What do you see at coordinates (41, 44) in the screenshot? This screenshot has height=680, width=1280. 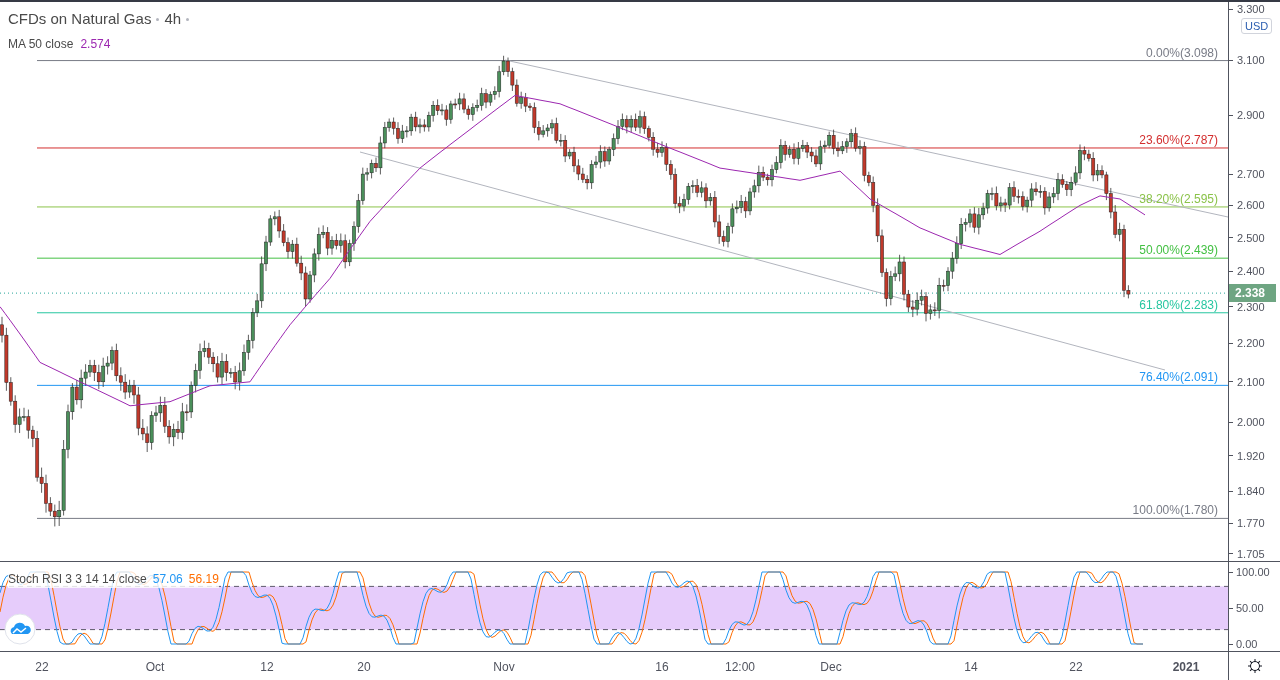 I see `indicator-label: MA 50 close` at bounding box center [41, 44].